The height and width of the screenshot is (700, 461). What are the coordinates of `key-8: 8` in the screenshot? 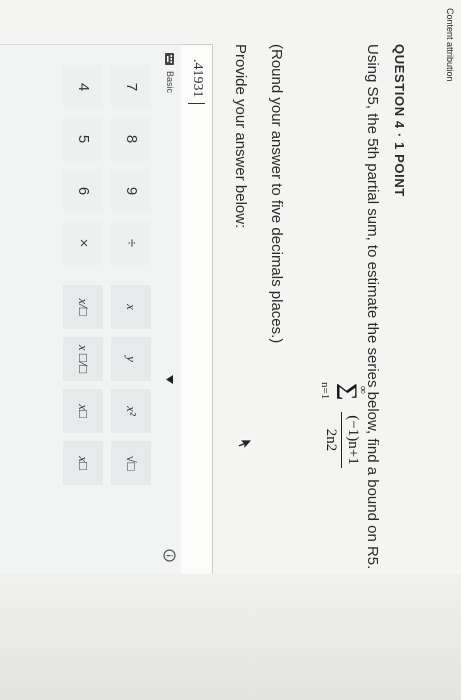 It's located at (131, 139).